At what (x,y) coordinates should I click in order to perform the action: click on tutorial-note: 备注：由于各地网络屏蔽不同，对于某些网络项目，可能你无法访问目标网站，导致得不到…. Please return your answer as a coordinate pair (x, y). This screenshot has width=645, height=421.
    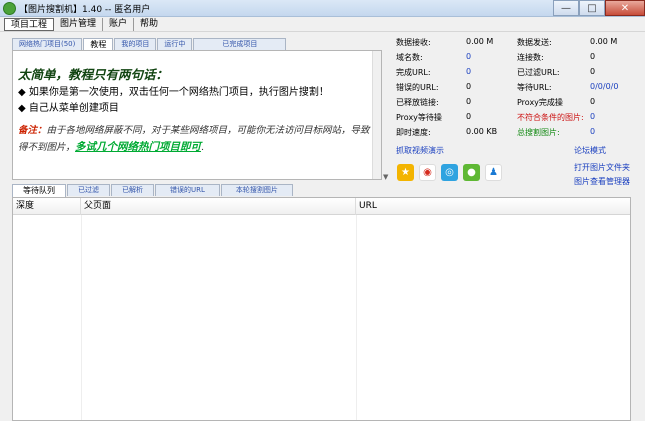
    Looking at the image, I should click on (198, 139).